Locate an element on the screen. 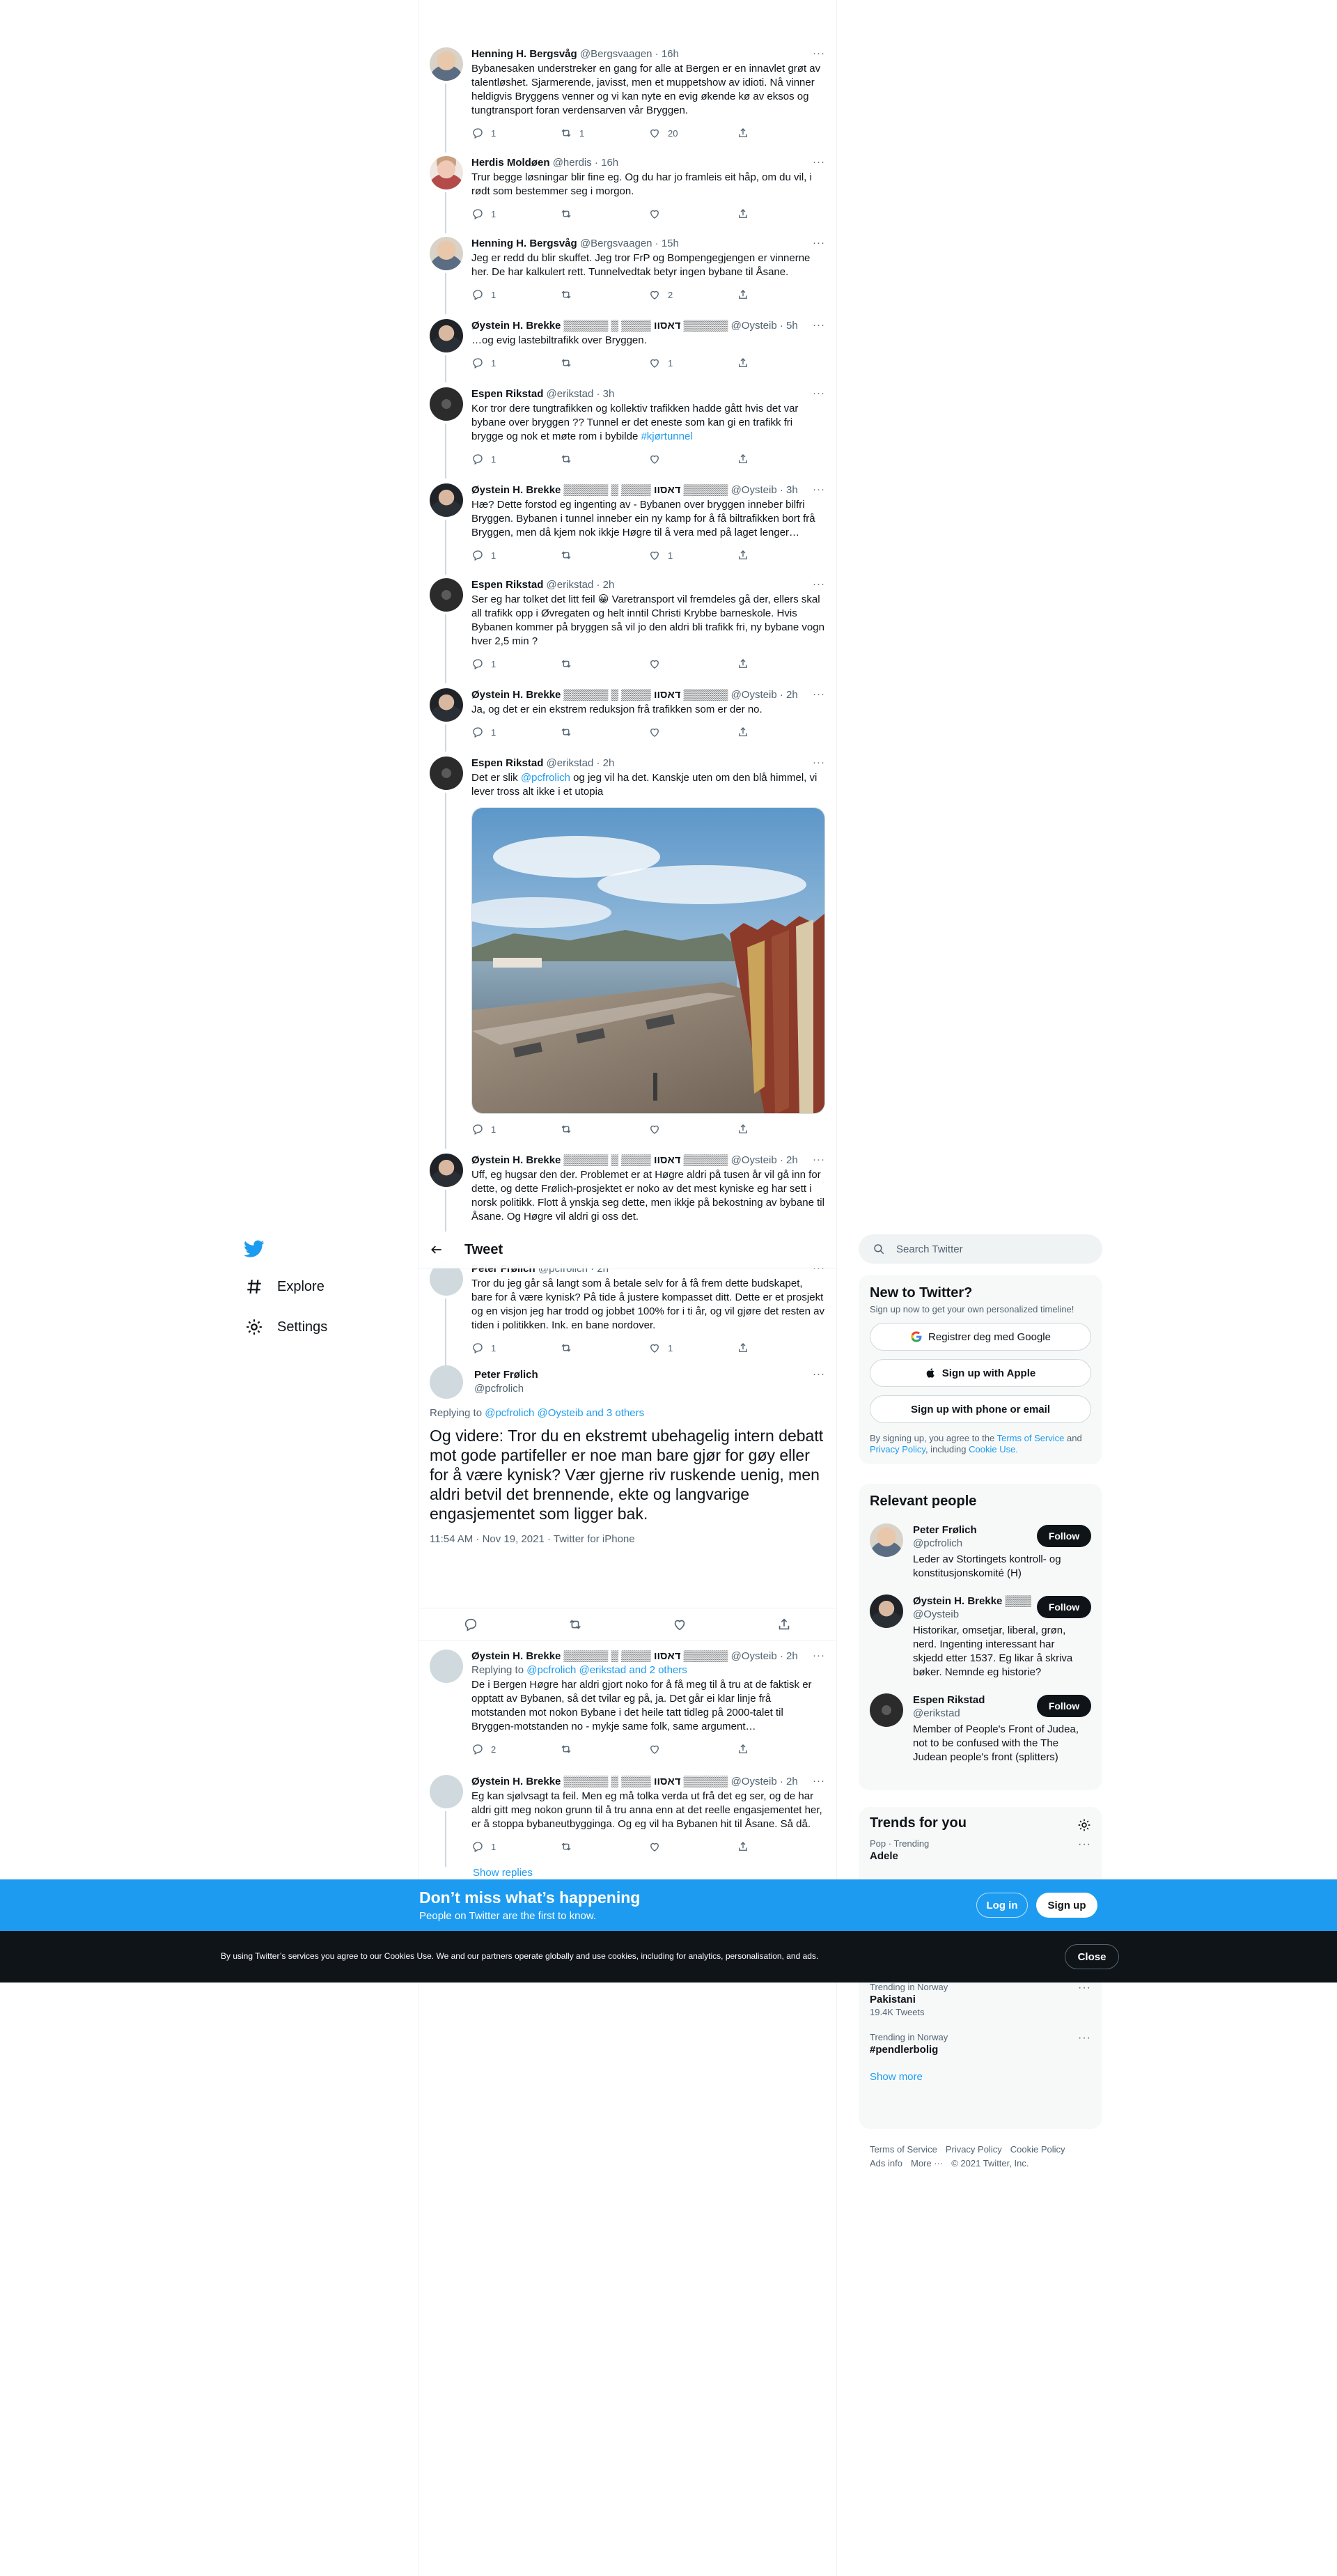  replying-to-link: @pcfrolich @Oysteib and 3 others is located at coordinates (565, 1413).